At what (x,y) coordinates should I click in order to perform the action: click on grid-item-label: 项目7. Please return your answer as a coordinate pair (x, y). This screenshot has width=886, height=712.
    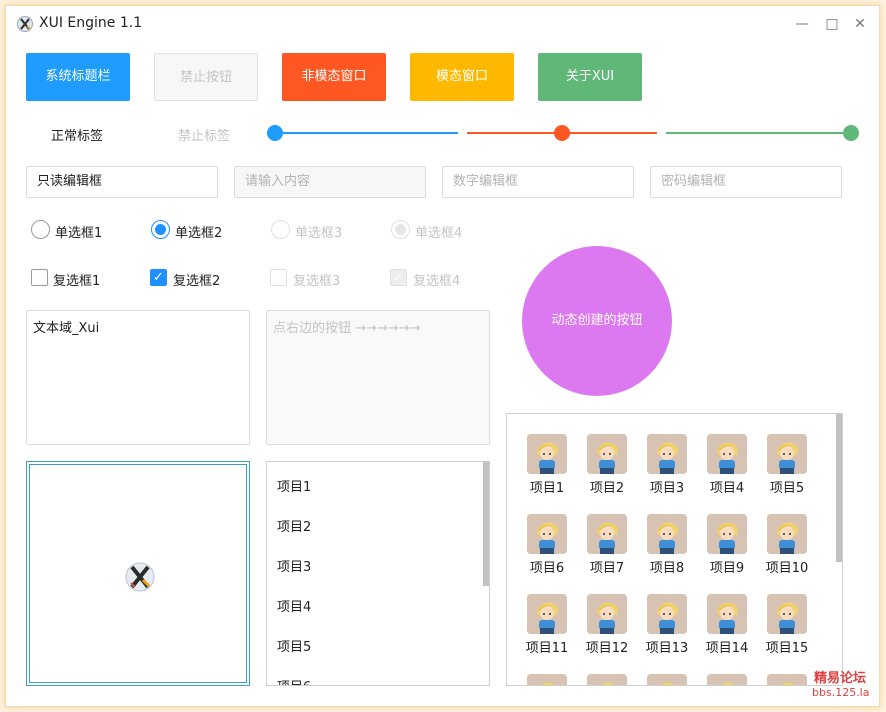
    Looking at the image, I should click on (607, 568).